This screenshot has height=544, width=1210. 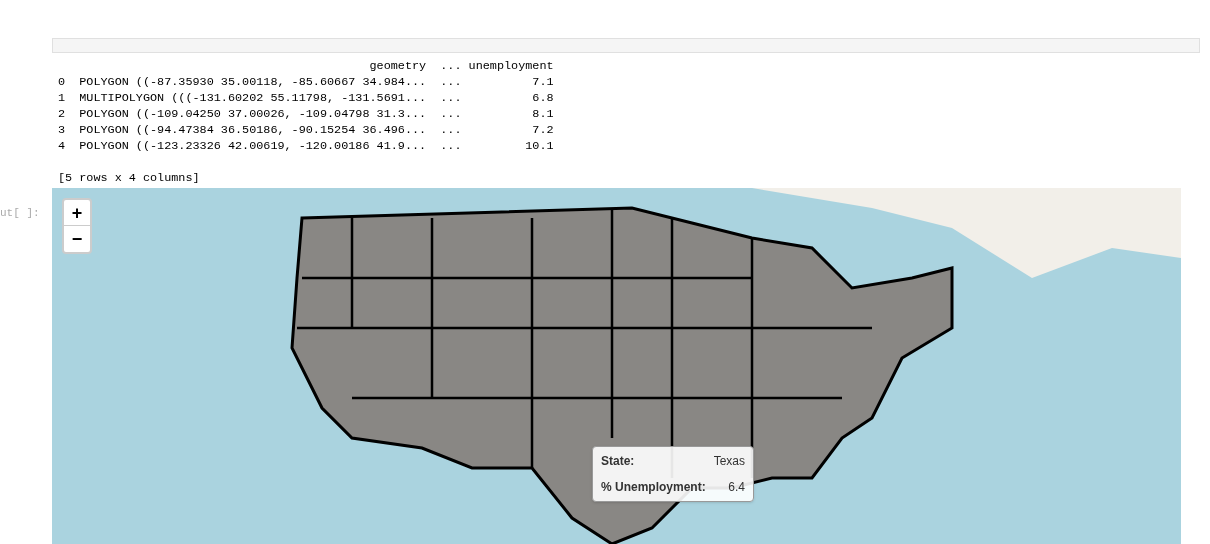 I want to click on zoom-in-button: +, so click(x=77, y=213).